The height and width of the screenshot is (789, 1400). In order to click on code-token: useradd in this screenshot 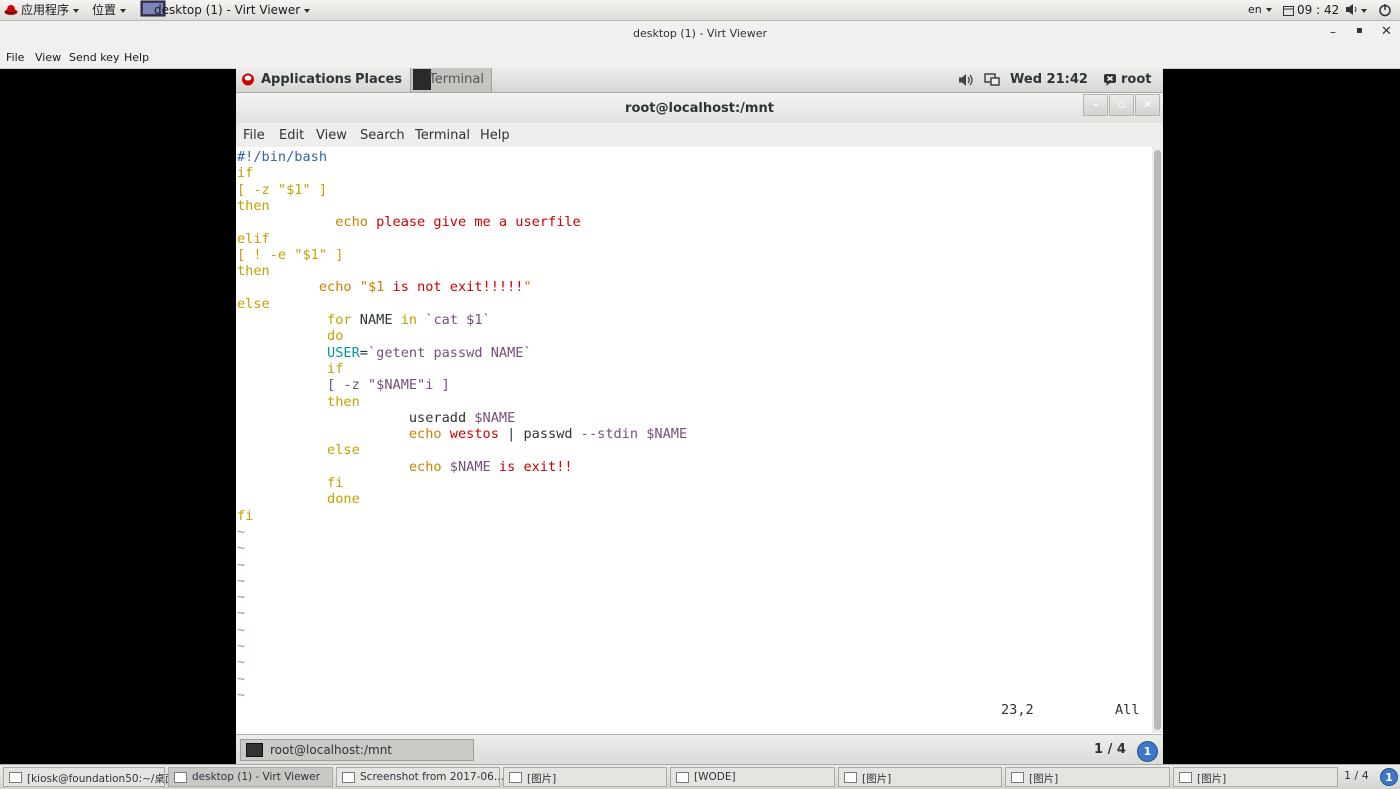, I will do `click(441, 417)`.